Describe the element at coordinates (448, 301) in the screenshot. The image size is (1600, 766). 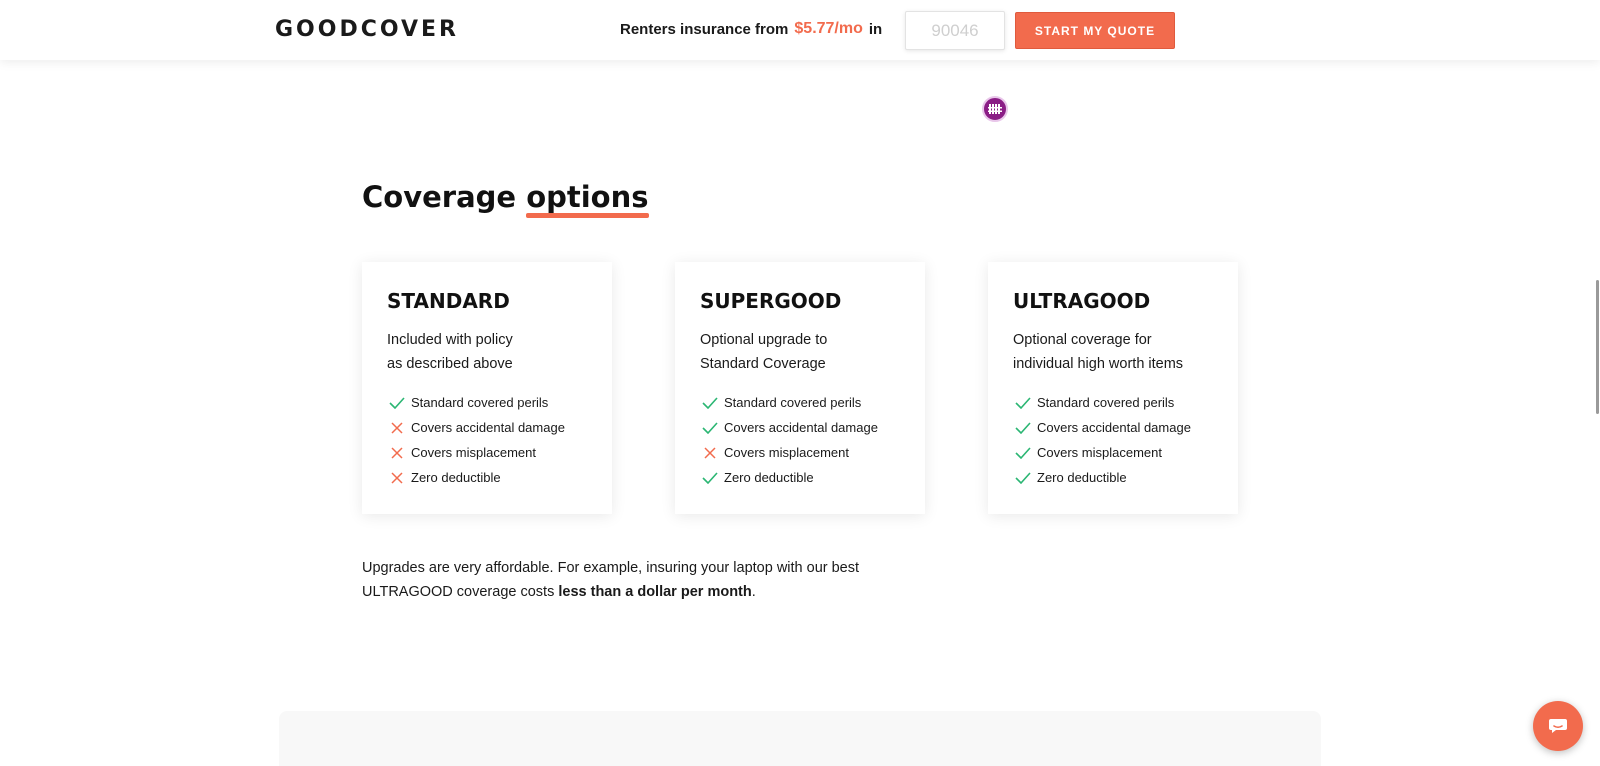
I see `card-title: STANDARD` at that location.